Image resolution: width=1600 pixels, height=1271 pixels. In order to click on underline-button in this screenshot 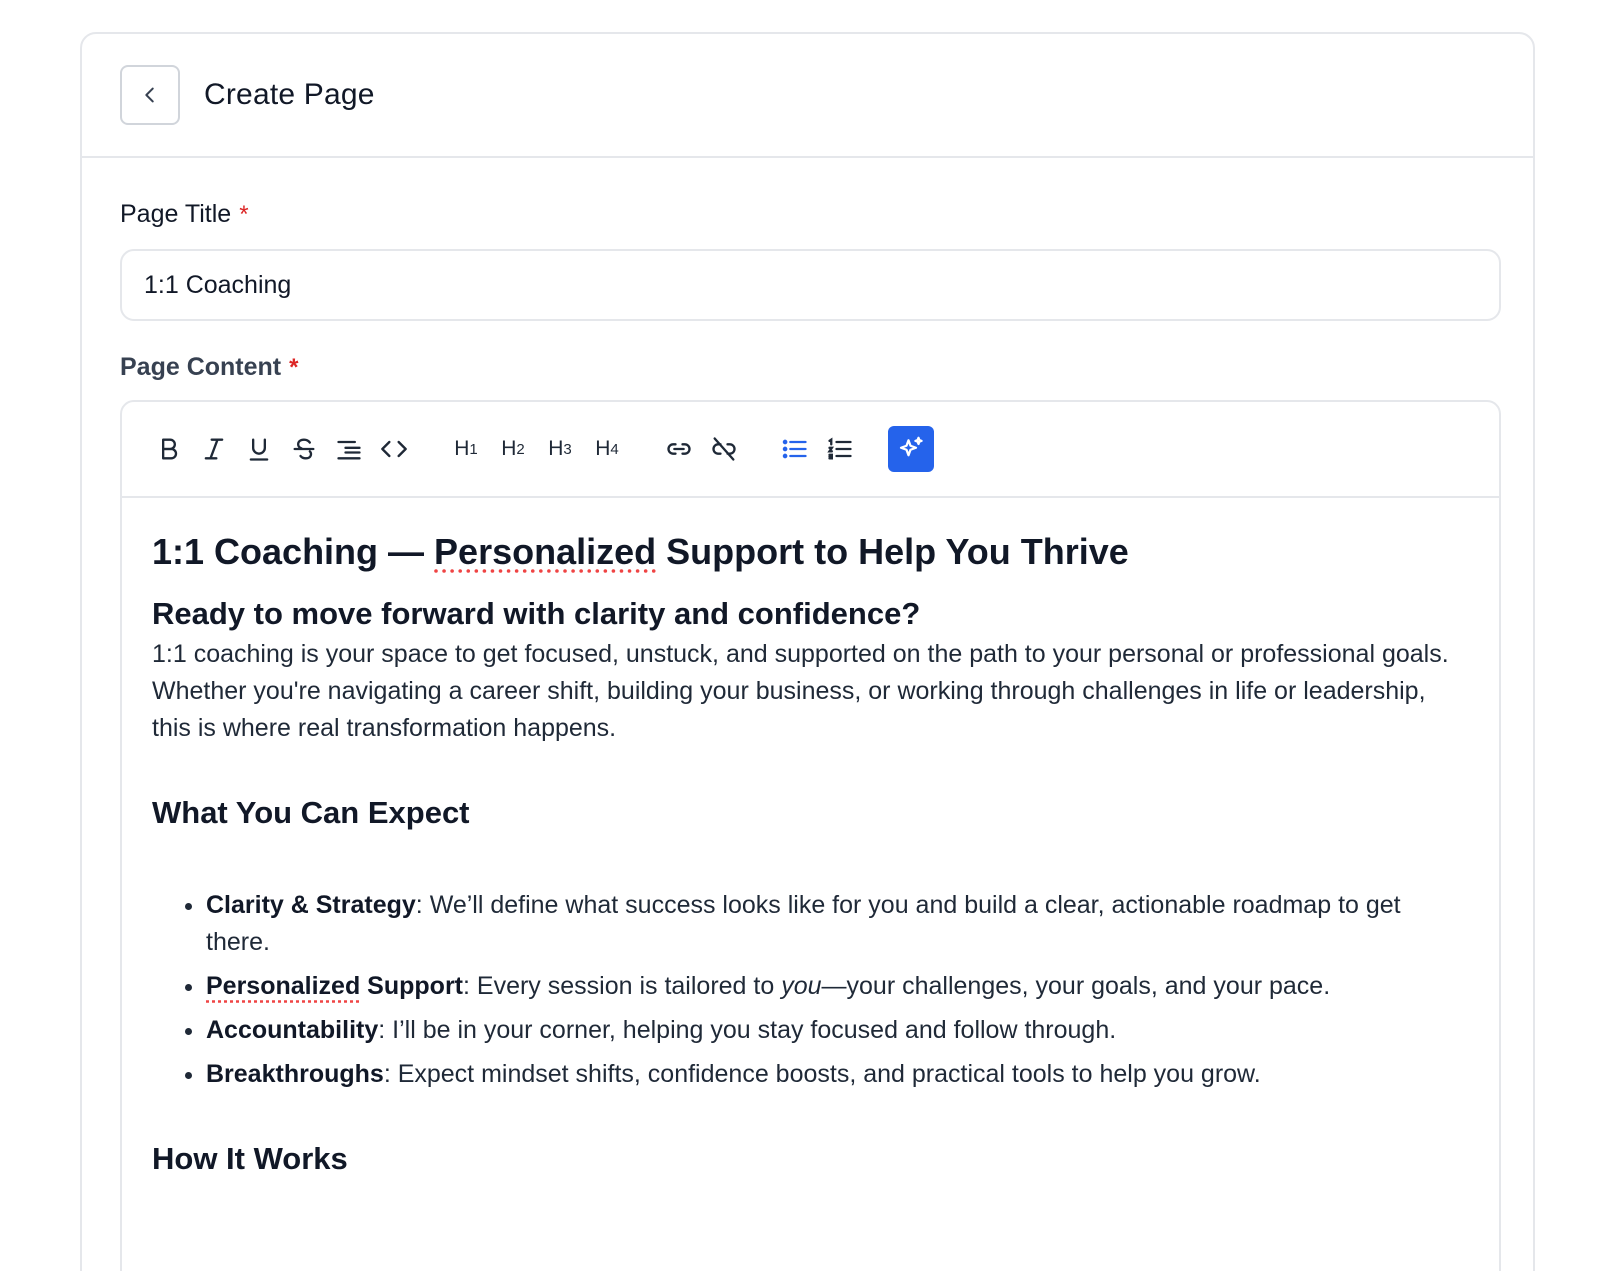, I will do `click(259, 449)`.